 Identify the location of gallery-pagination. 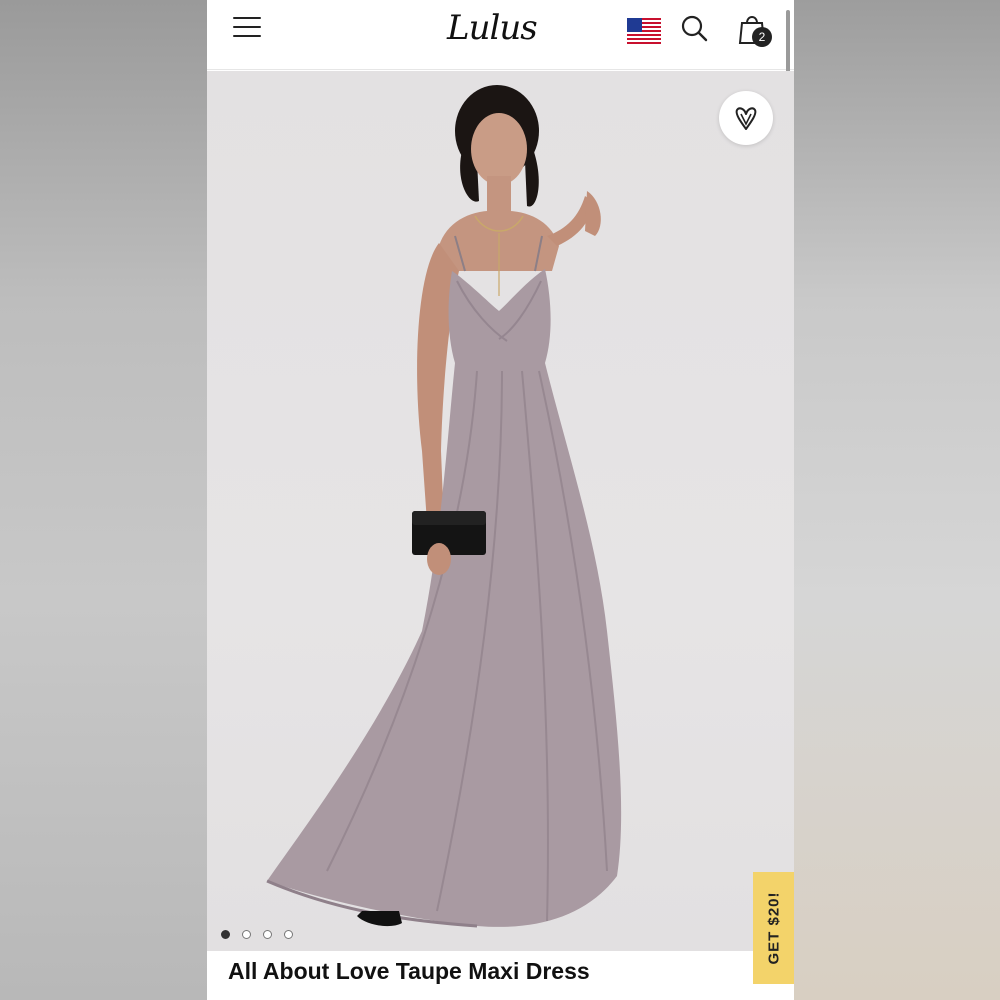
(263, 932).